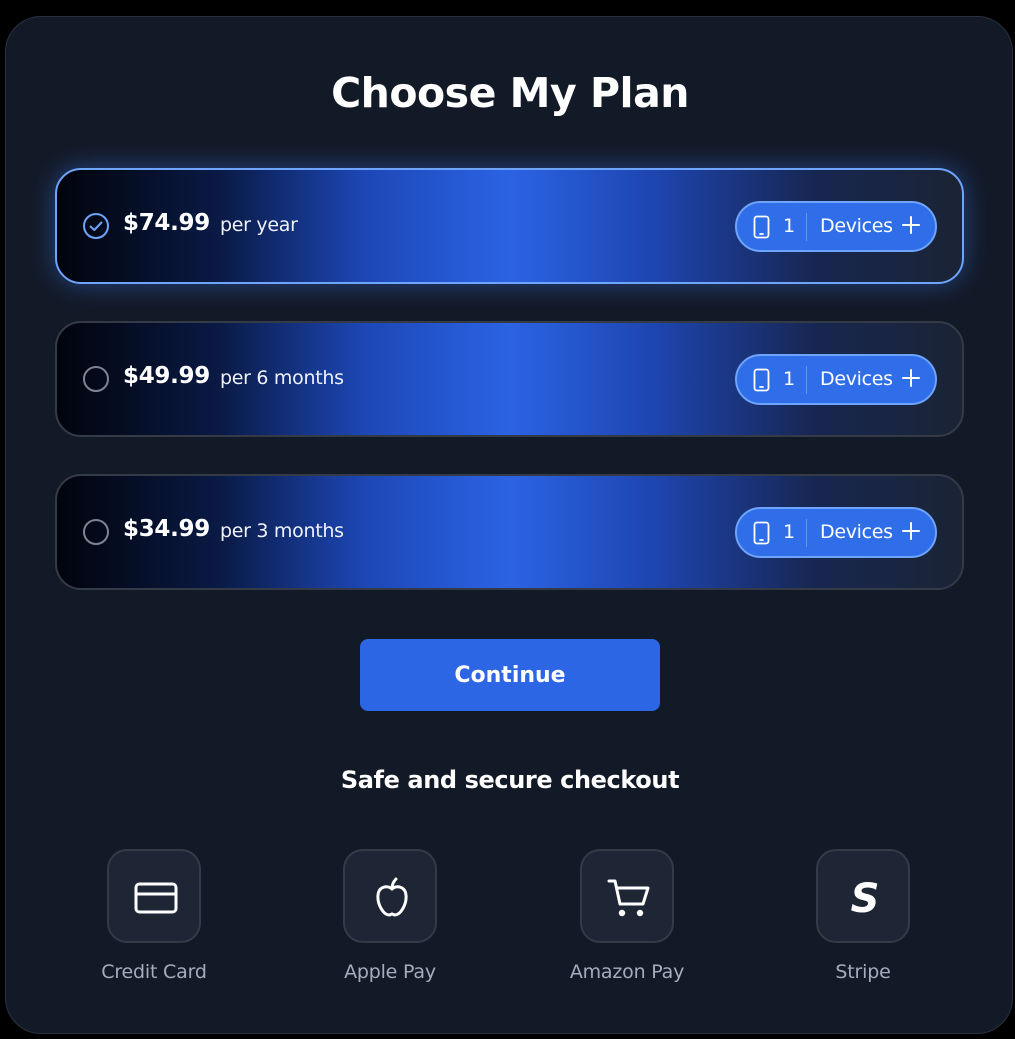 The height and width of the screenshot is (1039, 1015). Describe the element at coordinates (282, 531) in the screenshot. I see `plan-period: per 3 months` at that location.